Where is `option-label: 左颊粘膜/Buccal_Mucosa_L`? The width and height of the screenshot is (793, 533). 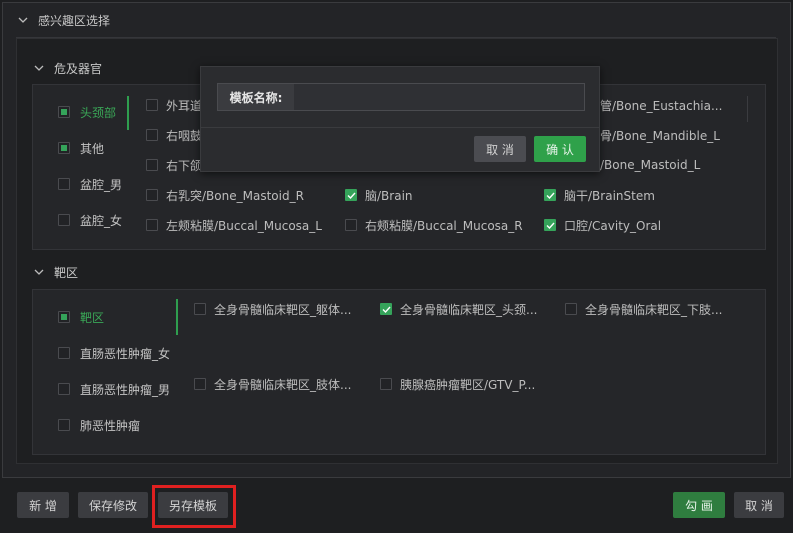 option-label: 左颊粘膜/Buccal_Mucosa_L is located at coordinates (244, 225).